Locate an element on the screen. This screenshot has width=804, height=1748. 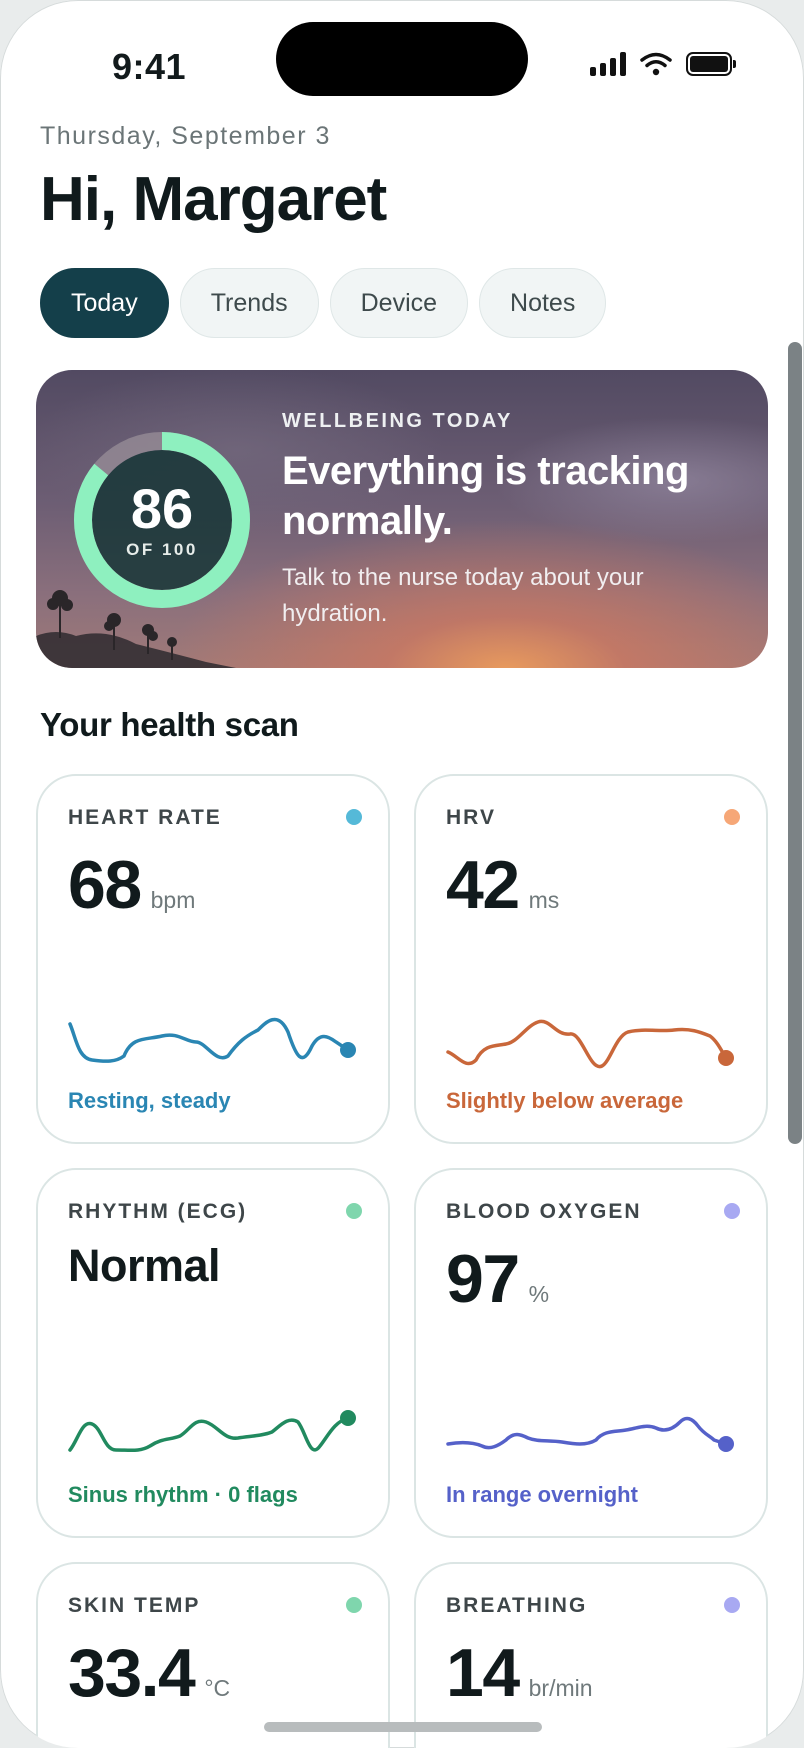
breathing-card: BREATHING 14 br/min is located at coordinates (591, 1655).